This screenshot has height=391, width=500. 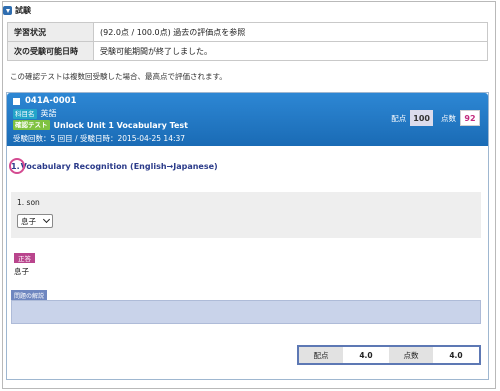 I want to click on explanation-box, so click(x=246, y=312).